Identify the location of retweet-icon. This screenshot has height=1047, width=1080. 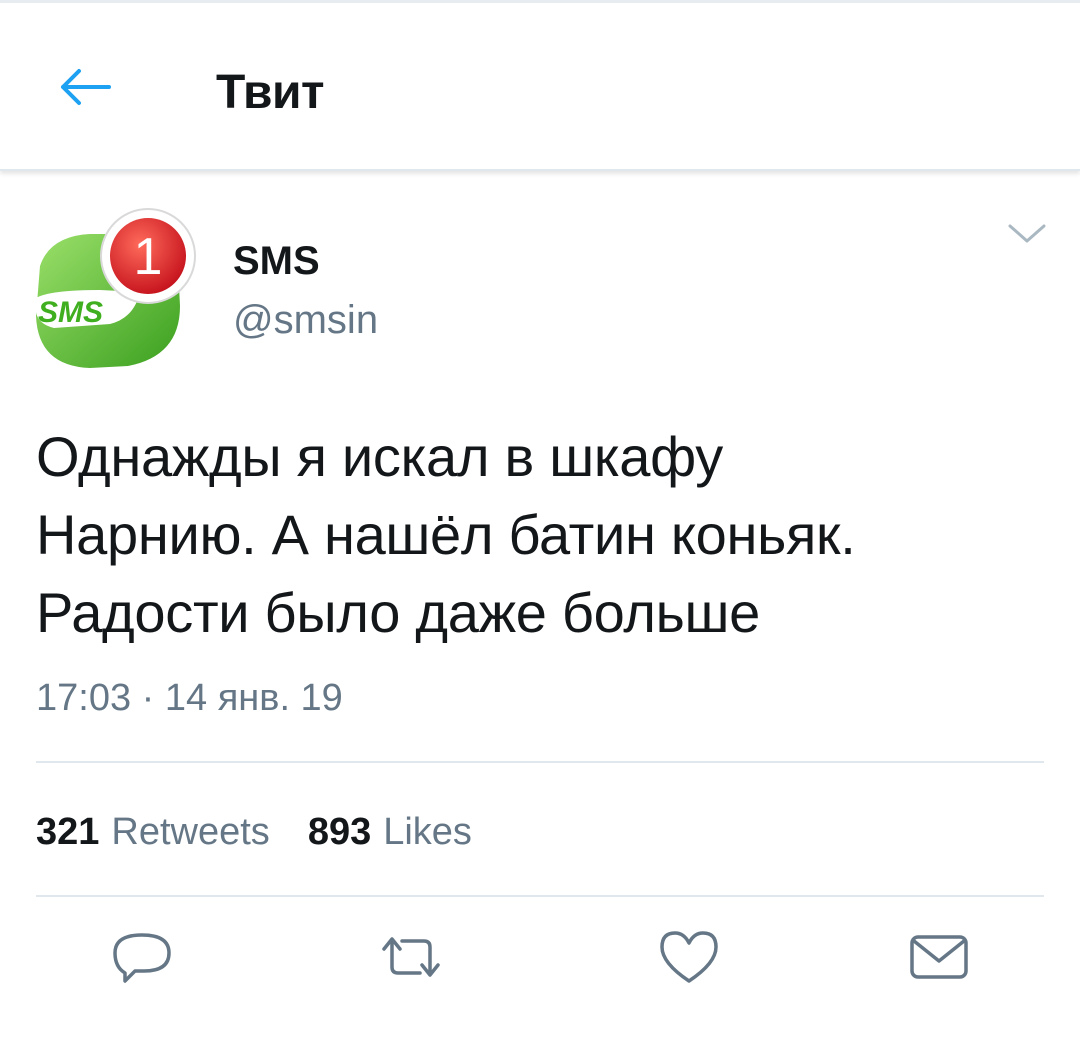
(411, 957).